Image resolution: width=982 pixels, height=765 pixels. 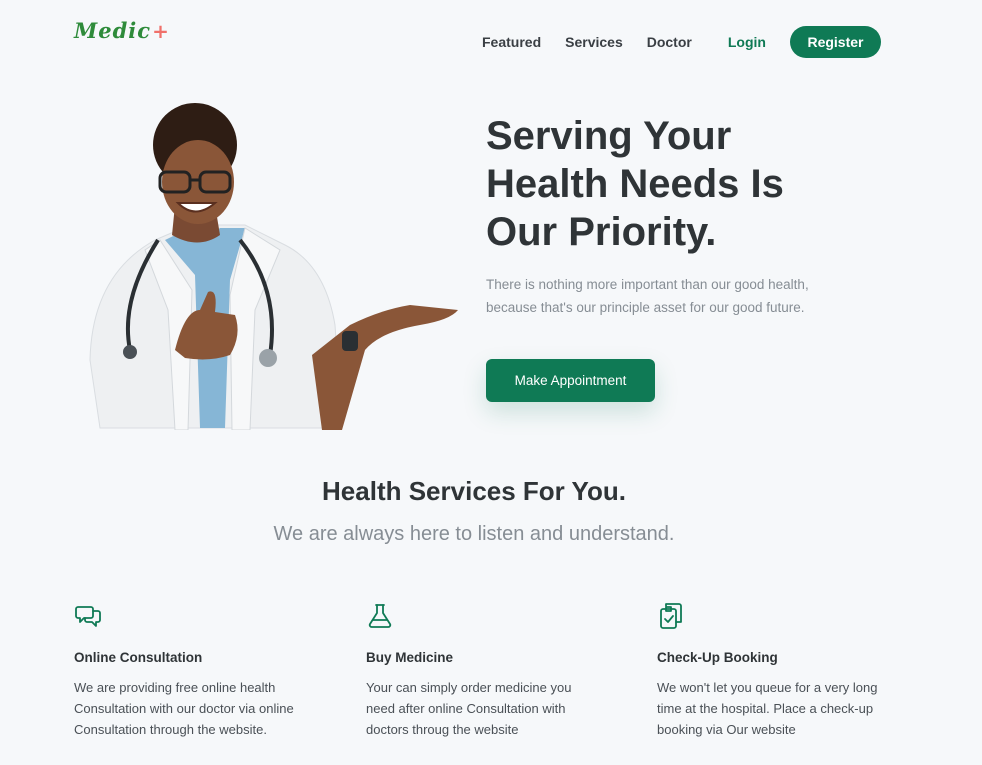 I want to click on service-card-title: Buy Medicine, so click(x=410, y=657).